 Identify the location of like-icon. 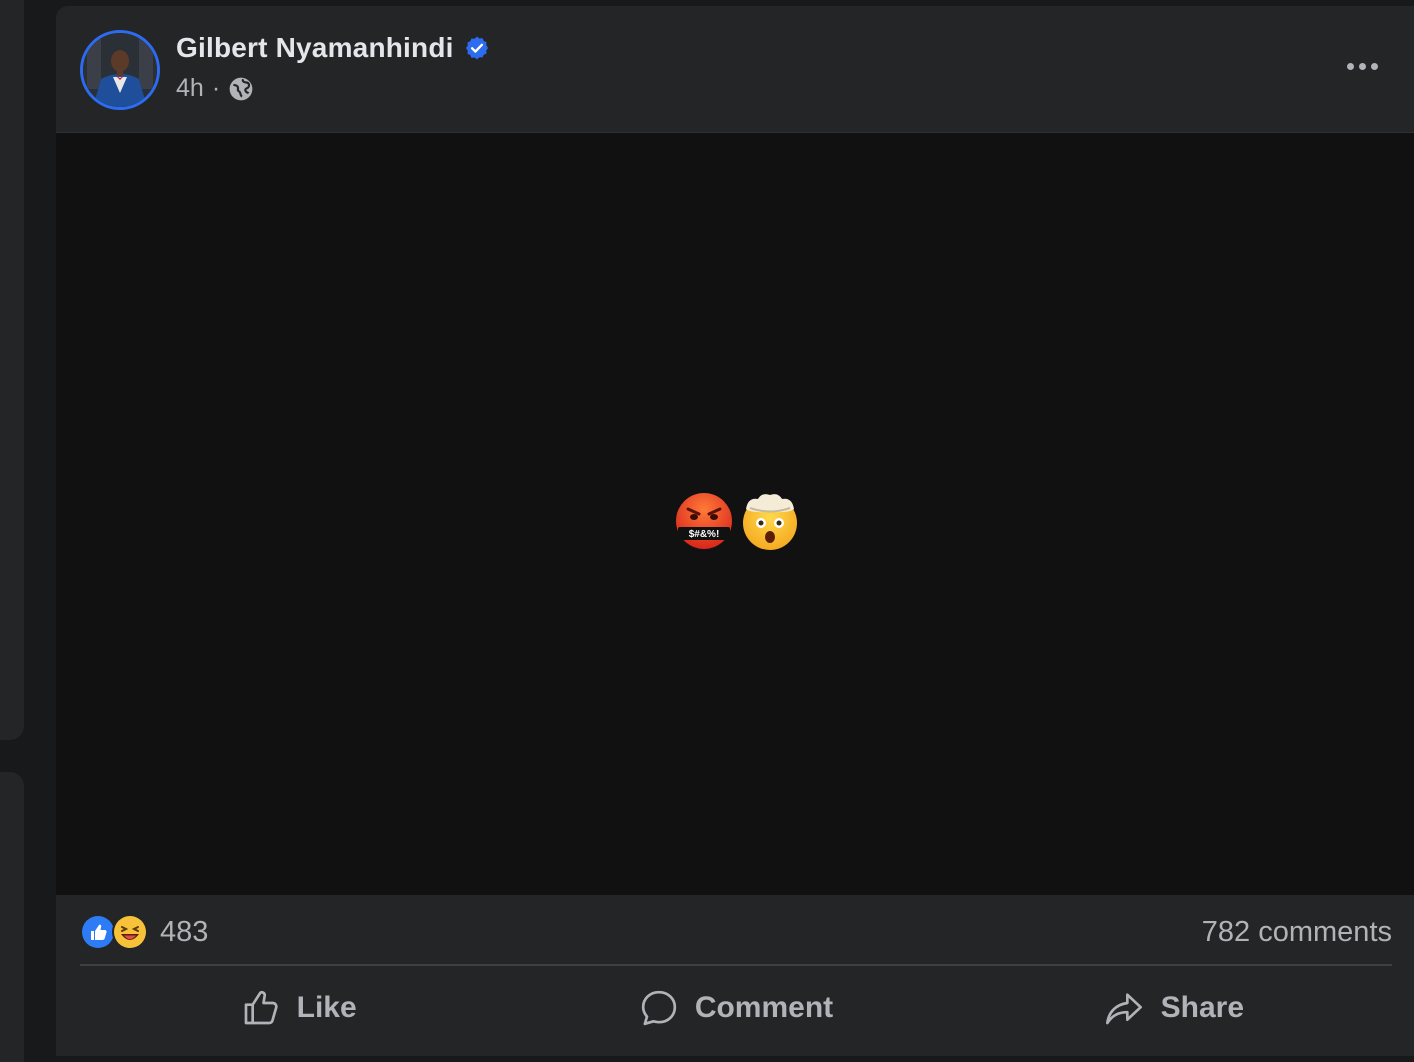
(261, 1008).